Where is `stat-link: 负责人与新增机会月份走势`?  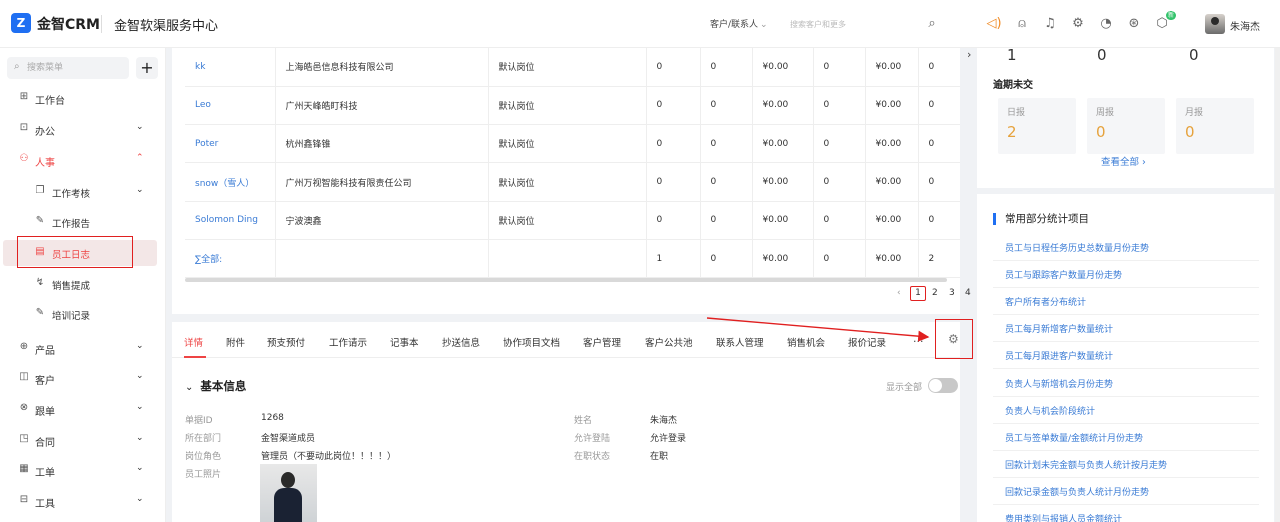 stat-link: 负责人与新增机会月份走势 is located at coordinates (1059, 383).